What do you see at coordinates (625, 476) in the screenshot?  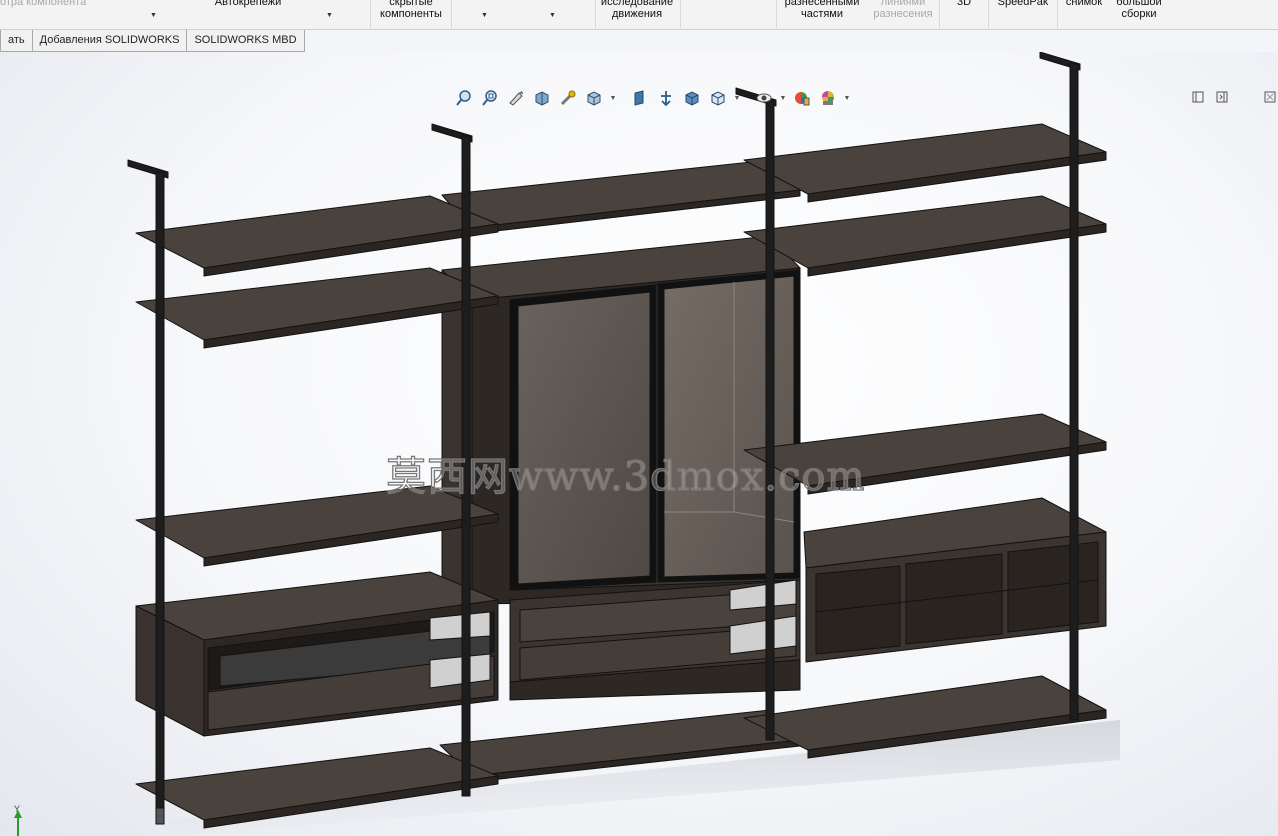 I see `watermark-text: 莫西网www.3dmox.com` at bounding box center [625, 476].